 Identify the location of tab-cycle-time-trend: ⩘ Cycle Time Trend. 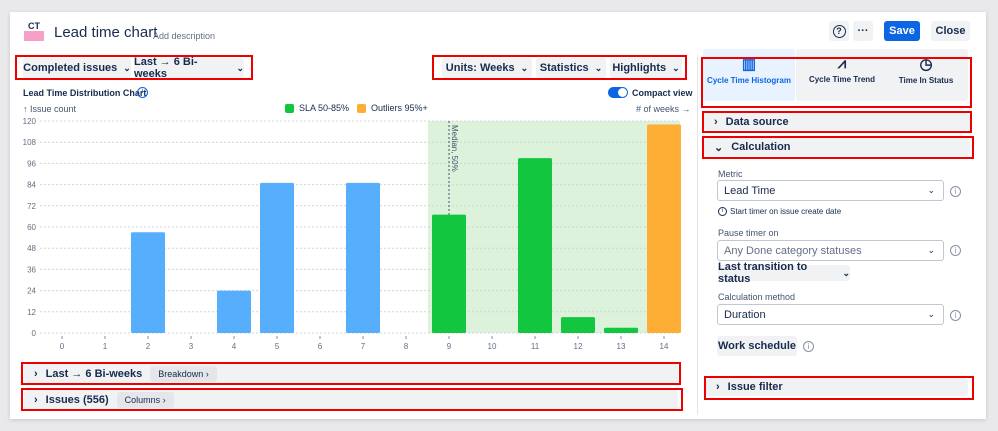
(842, 75).